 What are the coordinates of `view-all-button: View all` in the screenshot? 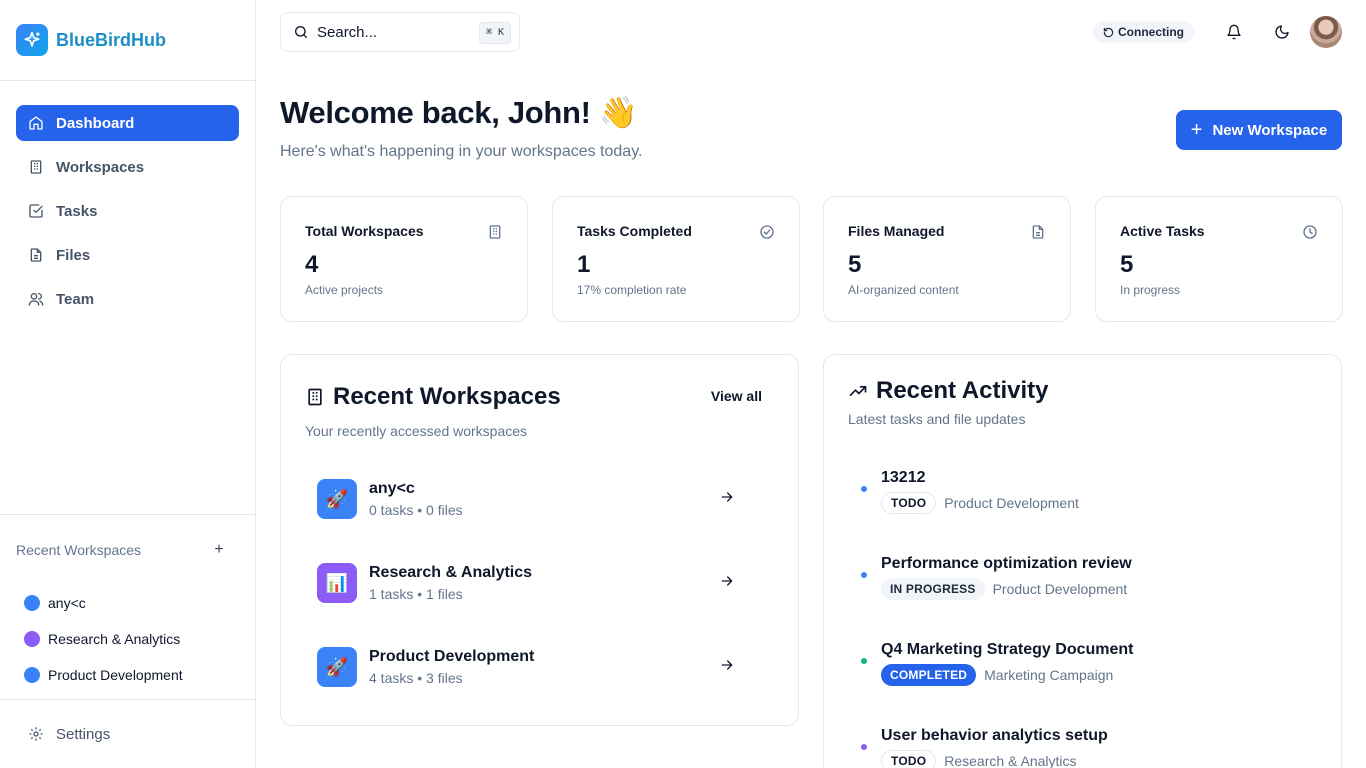 It's located at (736, 396).